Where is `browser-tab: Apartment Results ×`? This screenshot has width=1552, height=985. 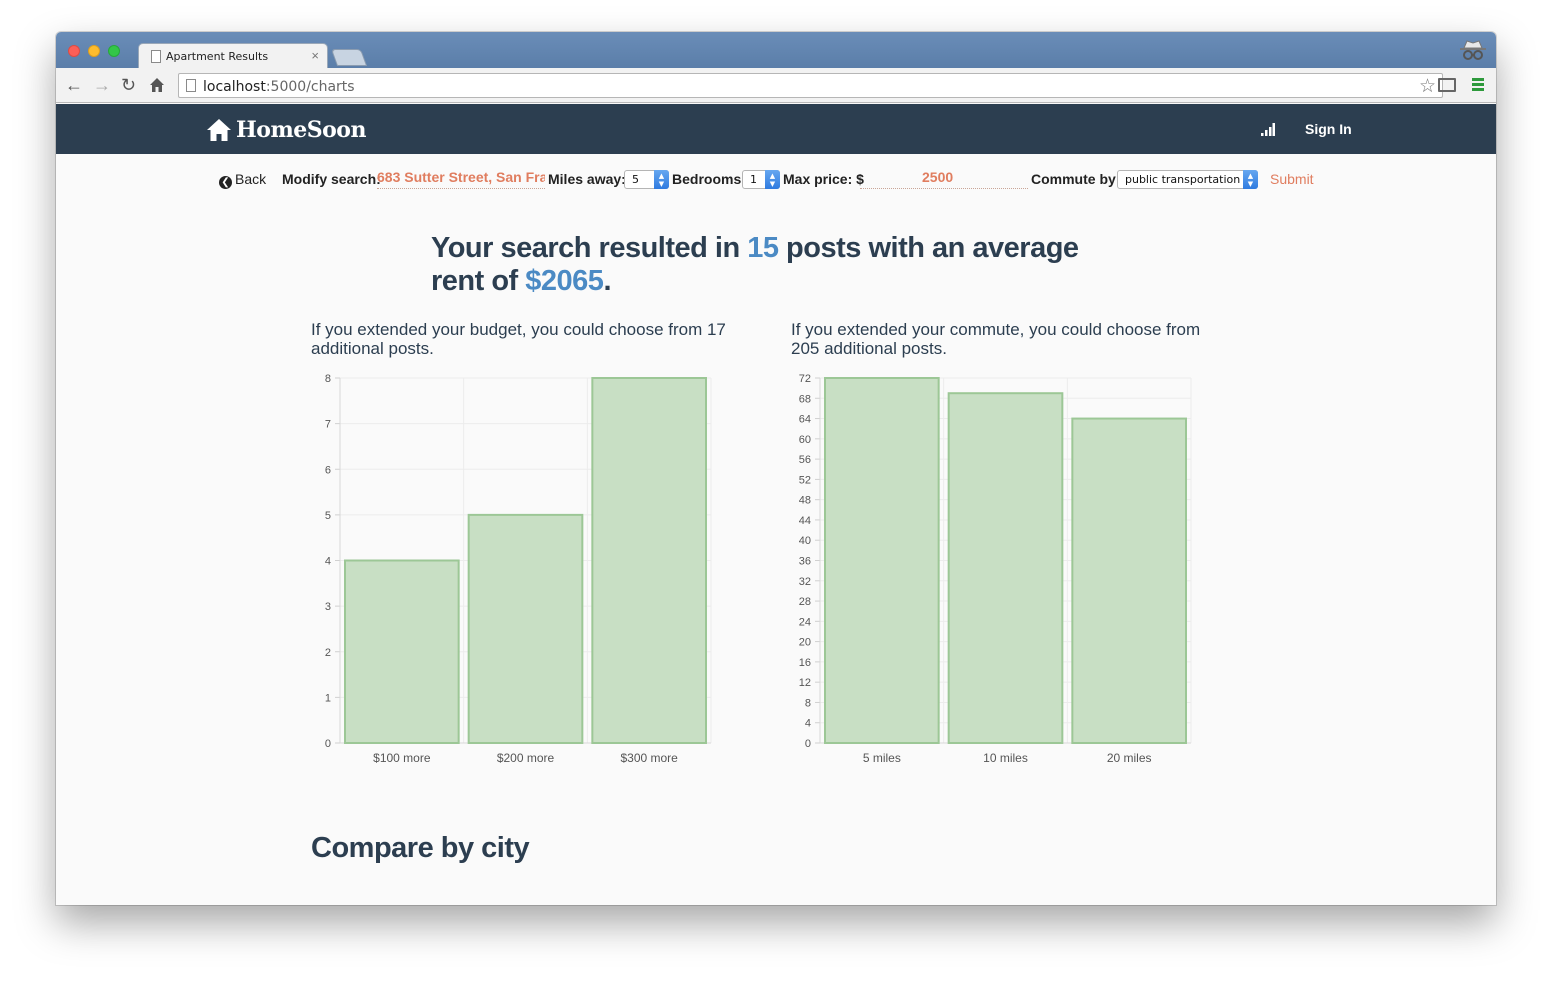
browser-tab: Apartment Results × is located at coordinates (233, 55).